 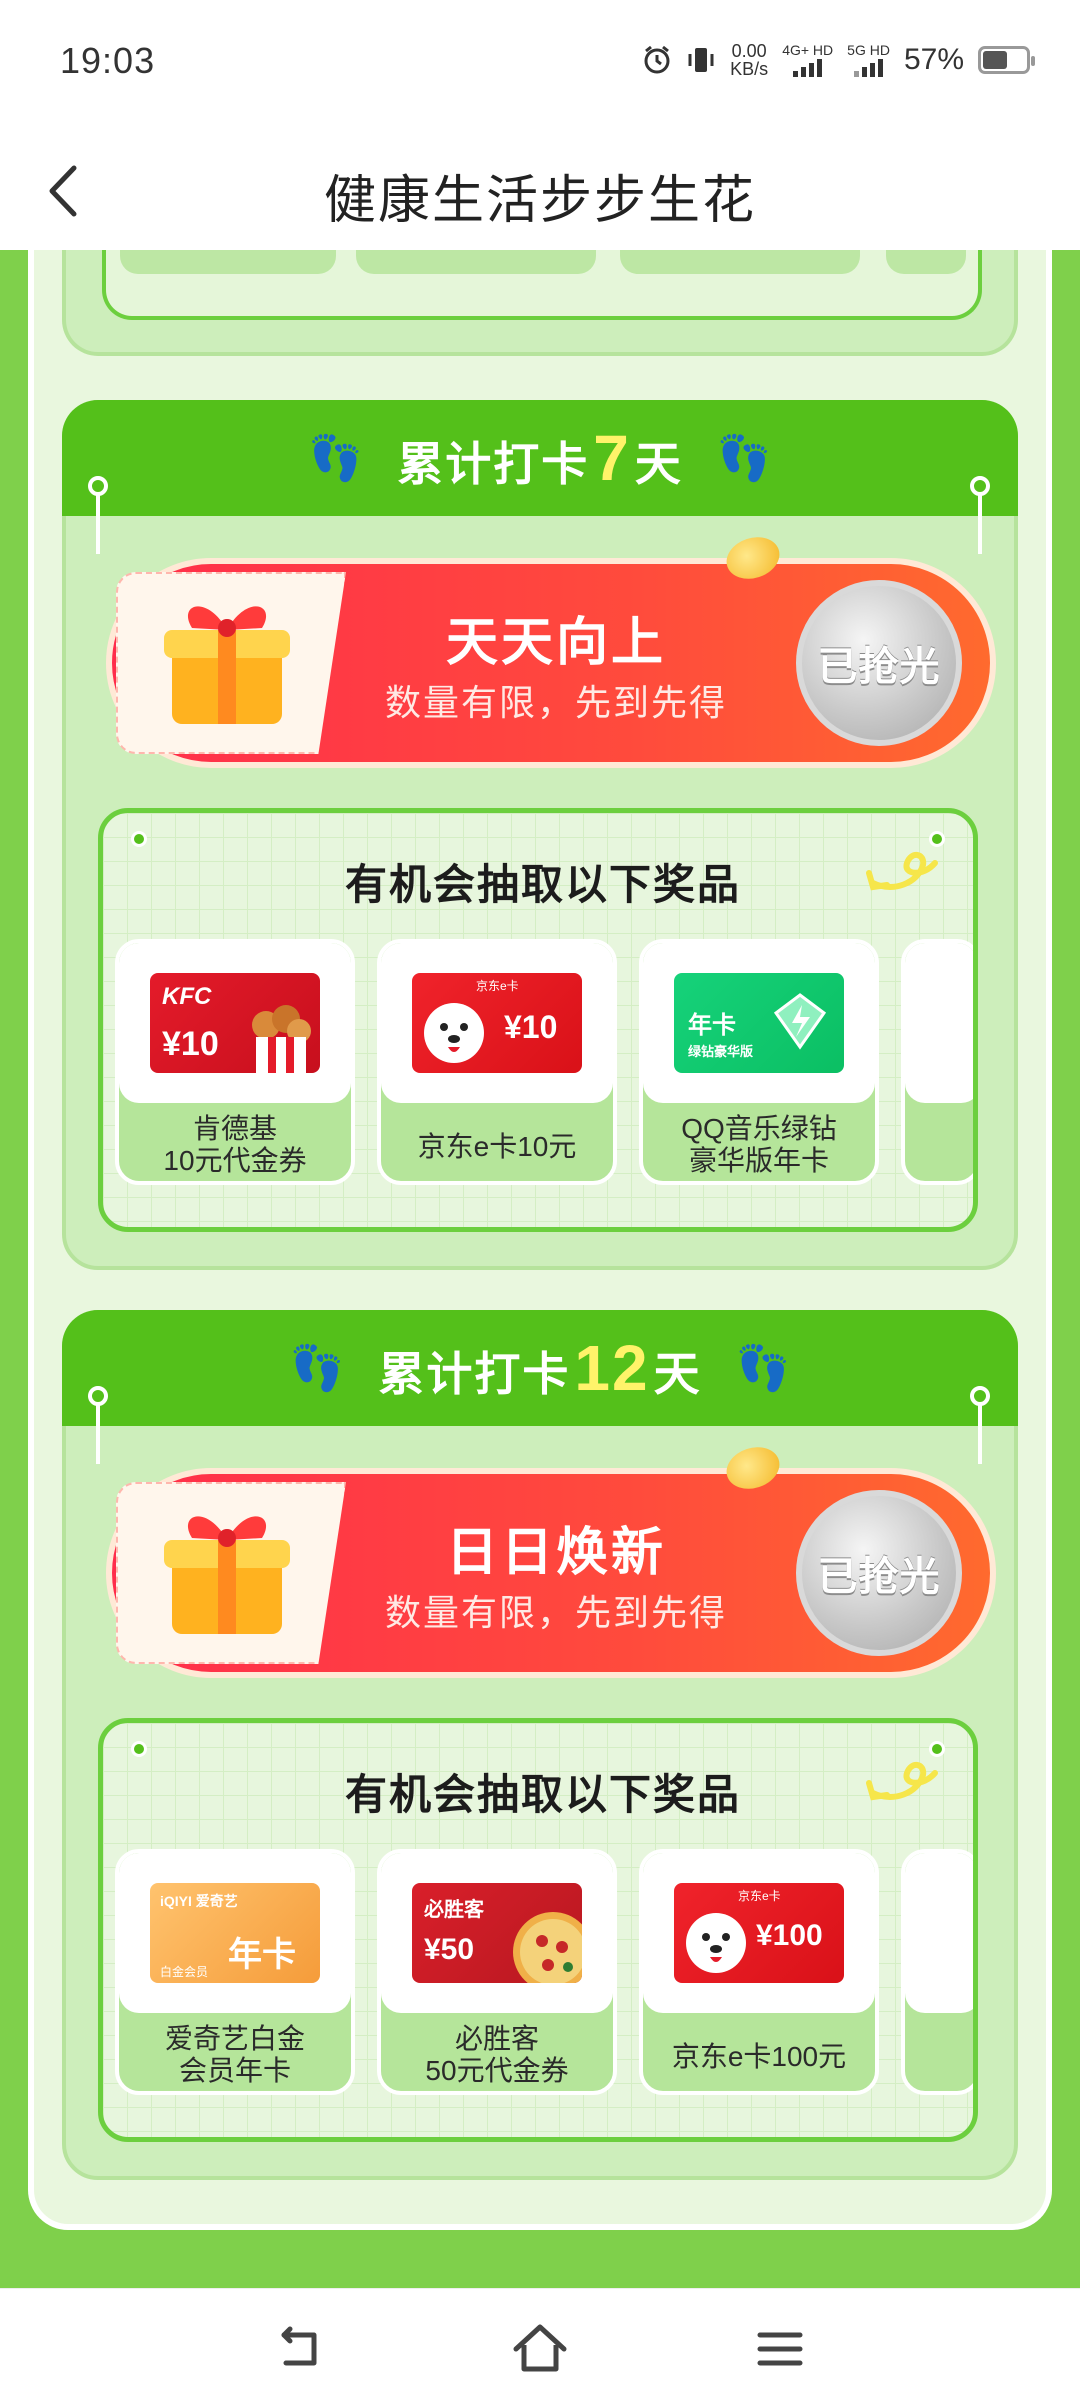 What do you see at coordinates (234, 2054) in the screenshot?
I see `prize-name: 爱奇艺白金 会员年卡` at bounding box center [234, 2054].